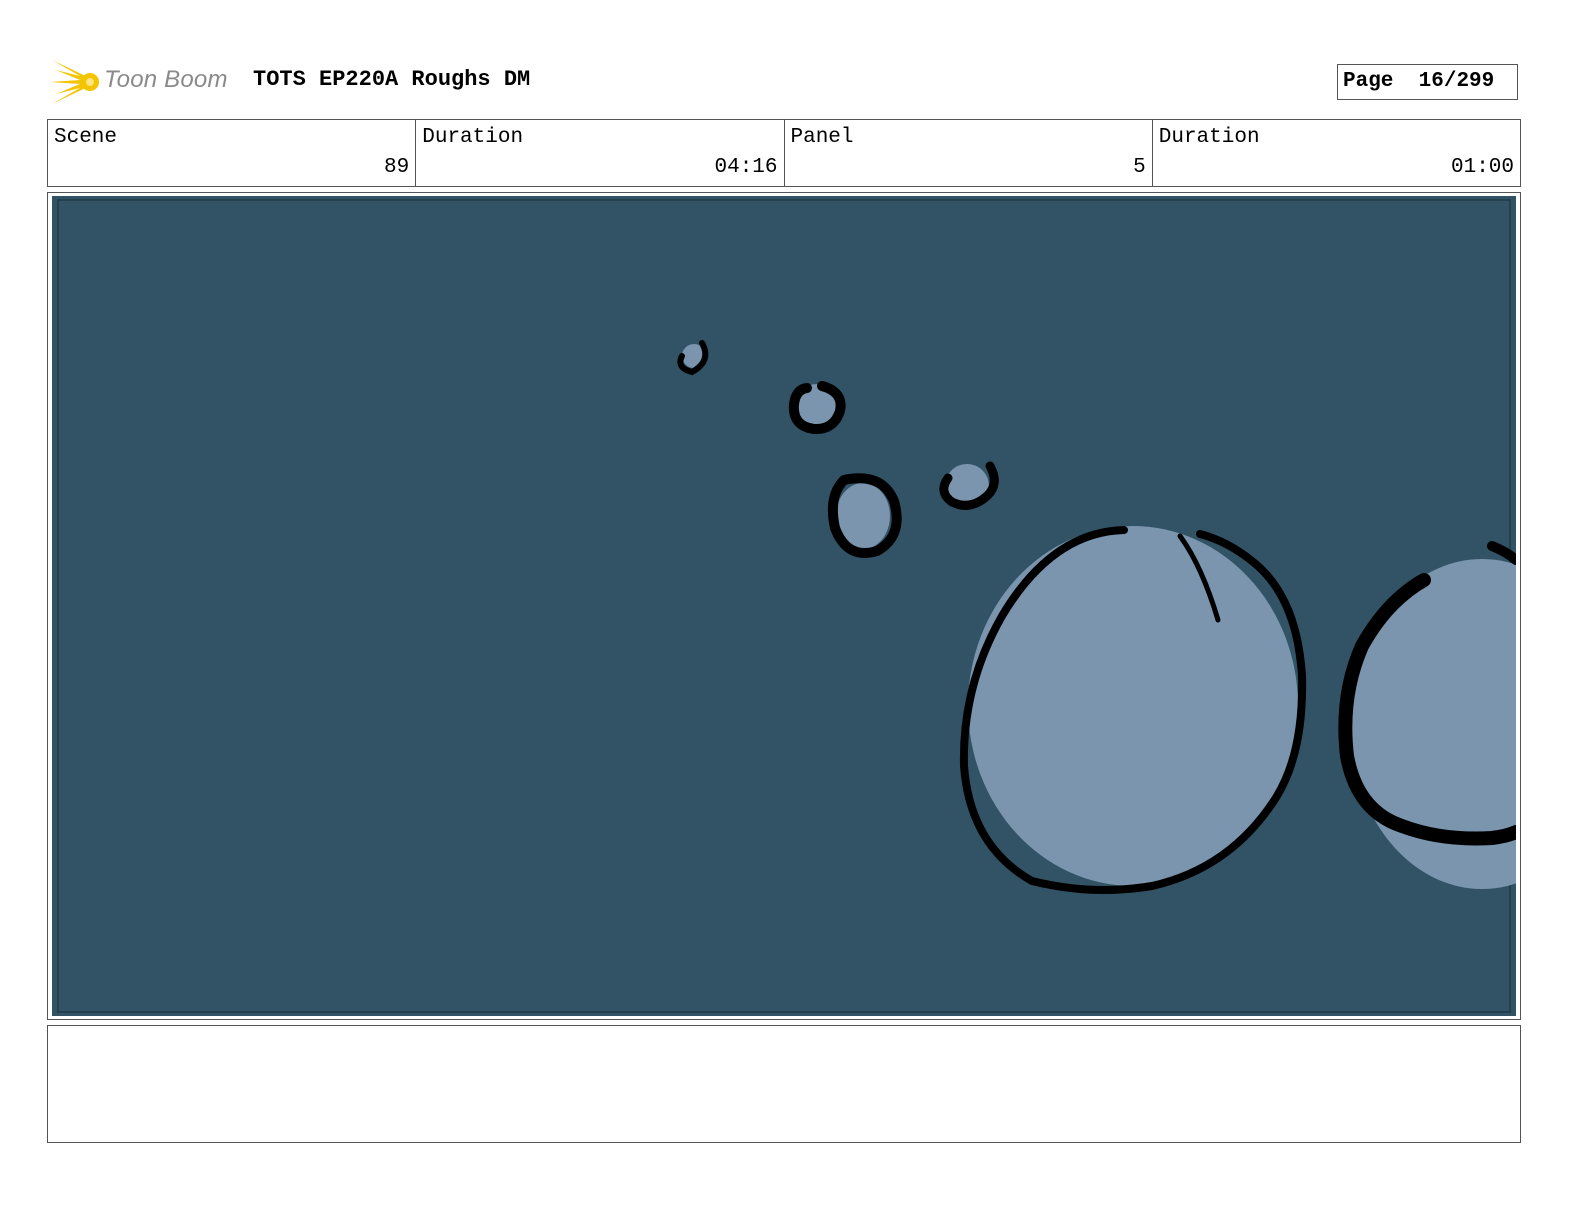  What do you see at coordinates (392, 79) in the screenshot?
I see `document-title: TOTS EP220A Roughs DM` at bounding box center [392, 79].